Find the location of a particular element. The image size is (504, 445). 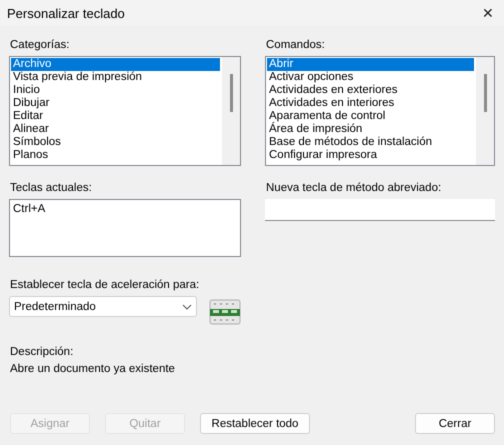

list-item: Aparamenta de control is located at coordinates (370, 116).